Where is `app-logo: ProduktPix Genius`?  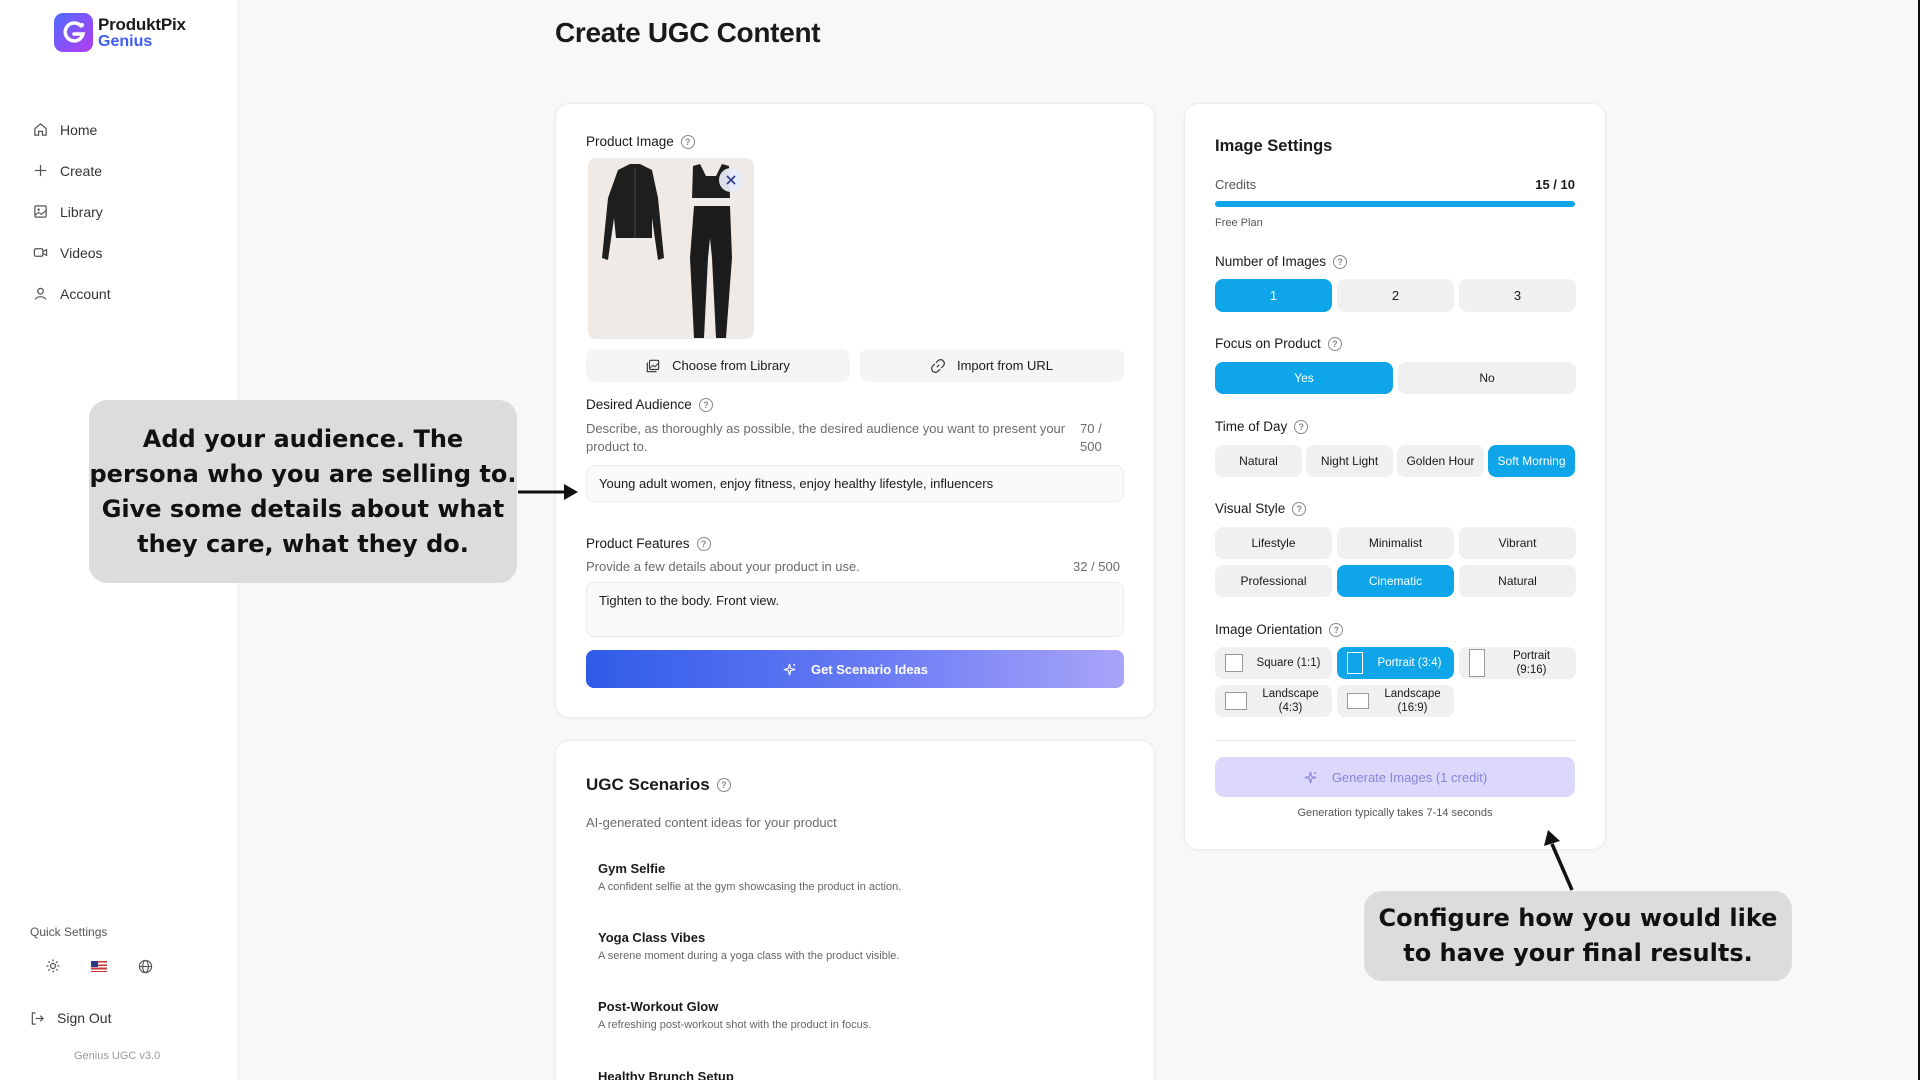 app-logo: ProduktPix Genius is located at coordinates (120, 32).